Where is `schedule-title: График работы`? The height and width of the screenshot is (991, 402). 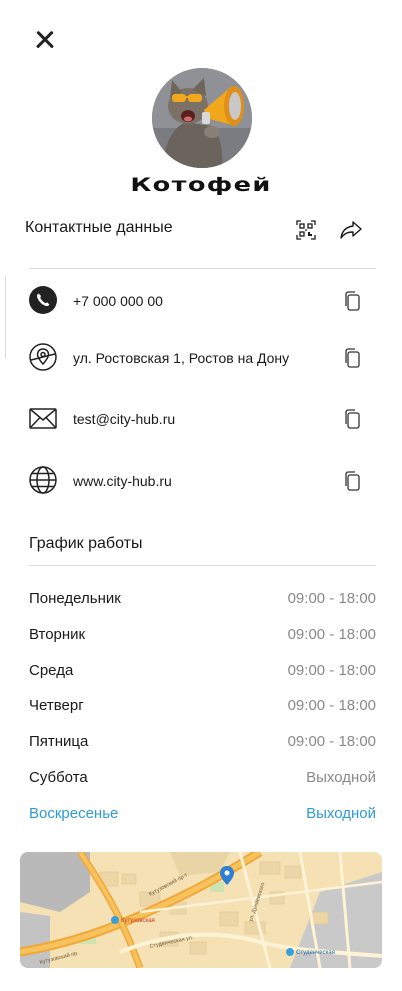 schedule-title: График работы is located at coordinates (86, 543).